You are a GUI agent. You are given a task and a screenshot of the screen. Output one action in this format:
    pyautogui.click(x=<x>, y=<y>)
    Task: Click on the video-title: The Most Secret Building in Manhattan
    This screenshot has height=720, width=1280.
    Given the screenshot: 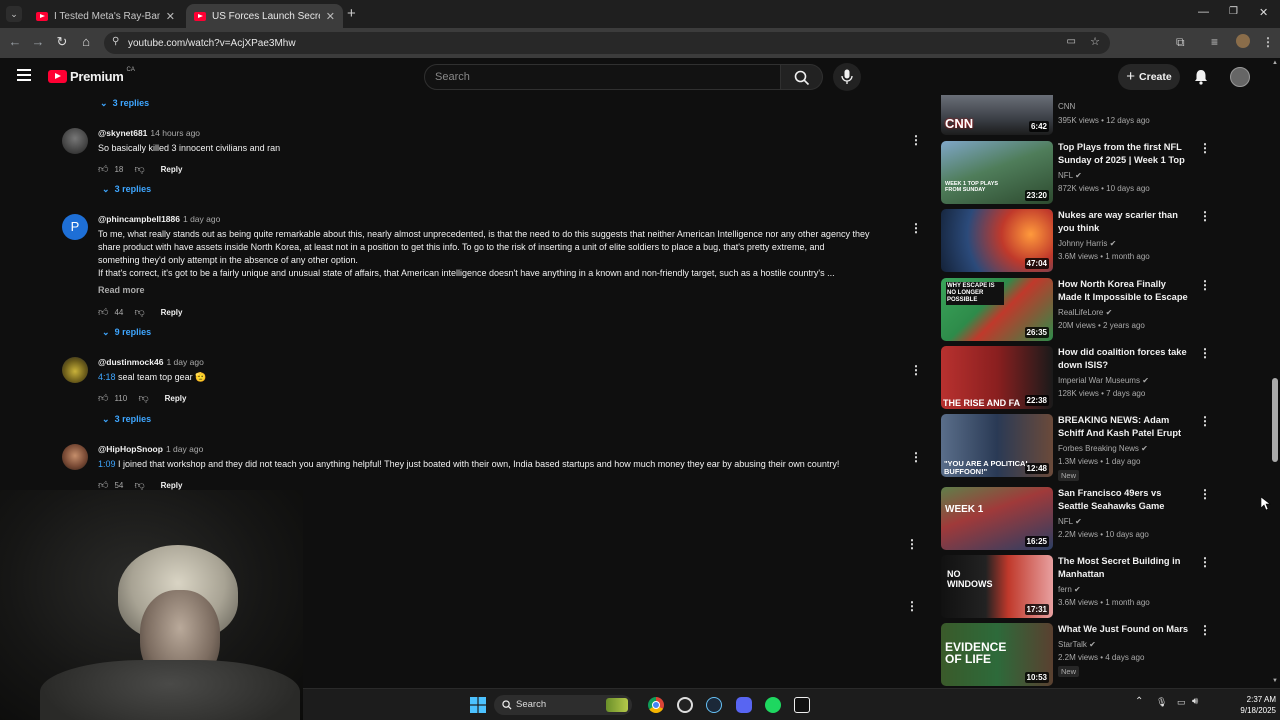 What is the action you would take?
    pyautogui.click(x=1124, y=568)
    